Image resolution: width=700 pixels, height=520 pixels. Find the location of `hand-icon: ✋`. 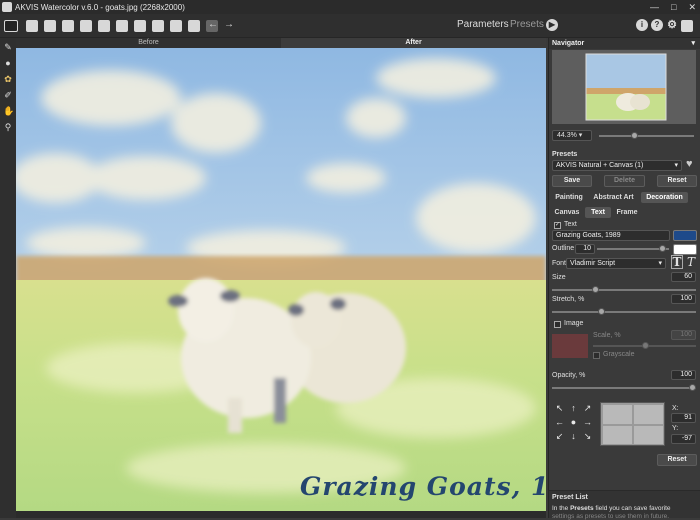

hand-icon: ✋ is located at coordinates (8, 111).